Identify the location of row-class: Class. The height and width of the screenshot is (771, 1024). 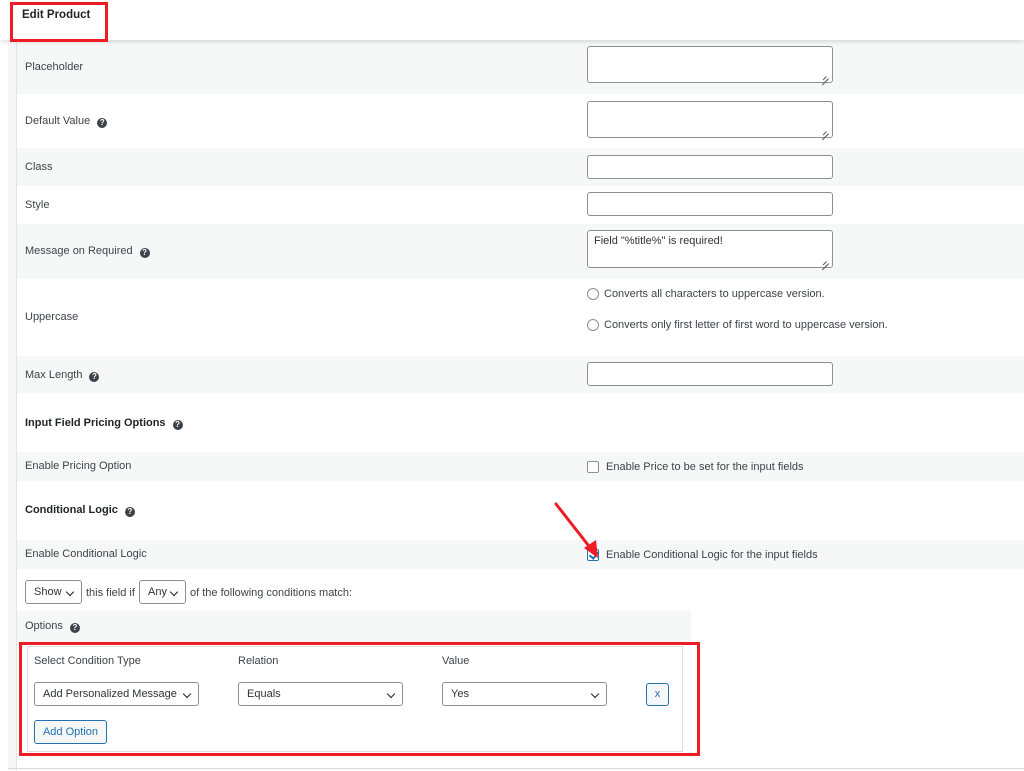
(520, 167).